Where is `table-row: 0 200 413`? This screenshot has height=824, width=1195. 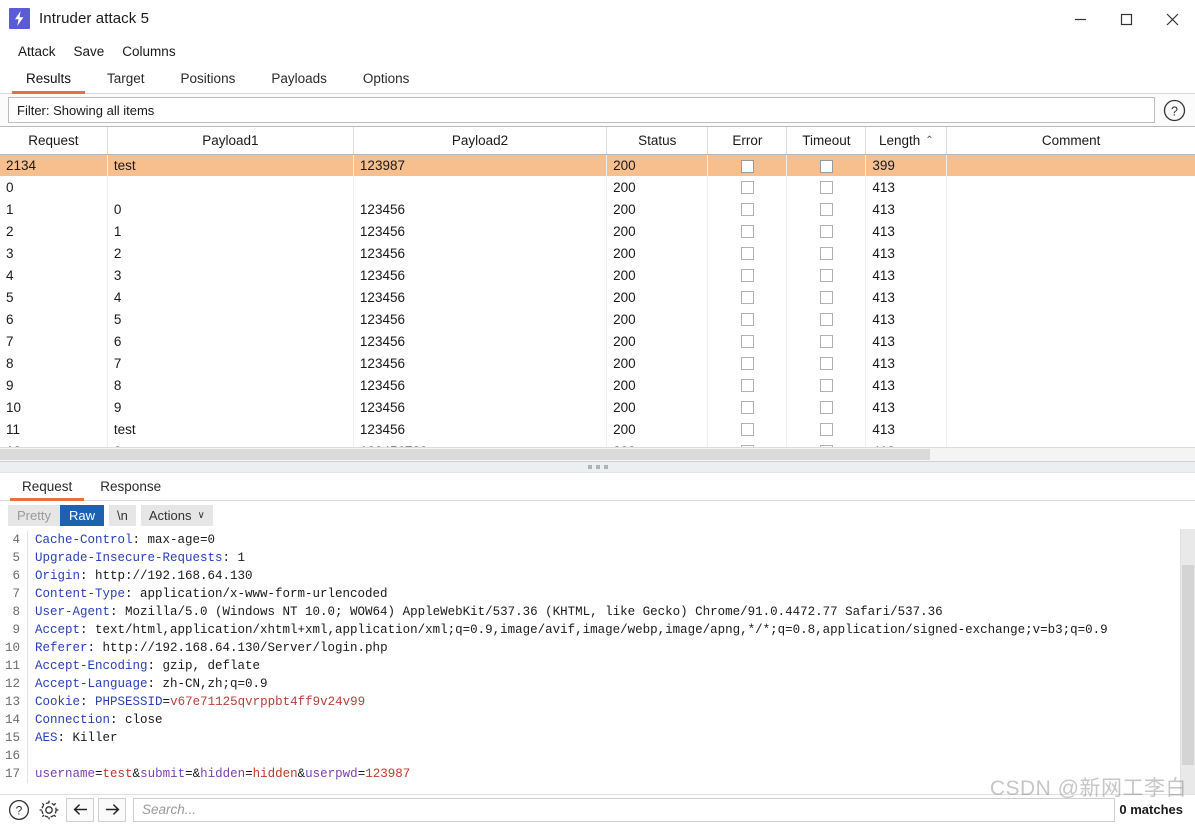 table-row: 0 200 413 is located at coordinates (597, 187).